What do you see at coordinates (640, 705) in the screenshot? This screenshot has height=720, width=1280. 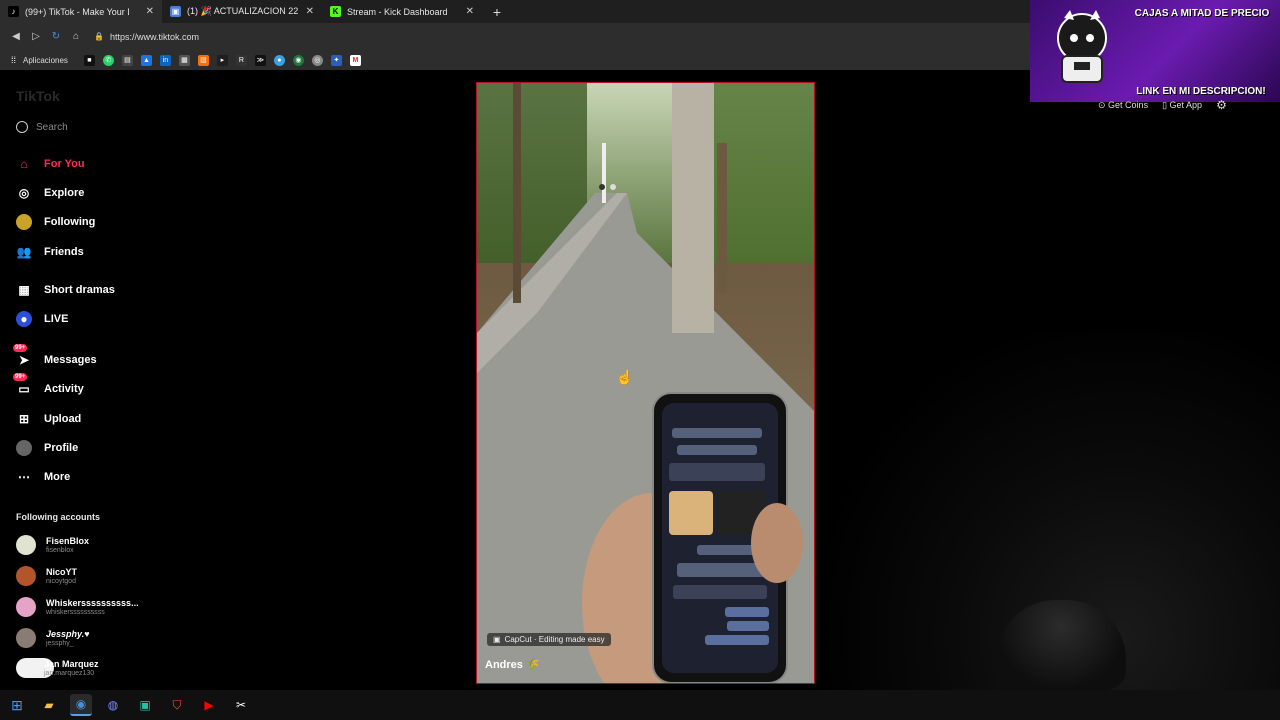 I see `windows-taskbar: ⊞ ▰ ◉ ◍ ▣ ⛉ ▶ ✂` at bounding box center [640, 705].